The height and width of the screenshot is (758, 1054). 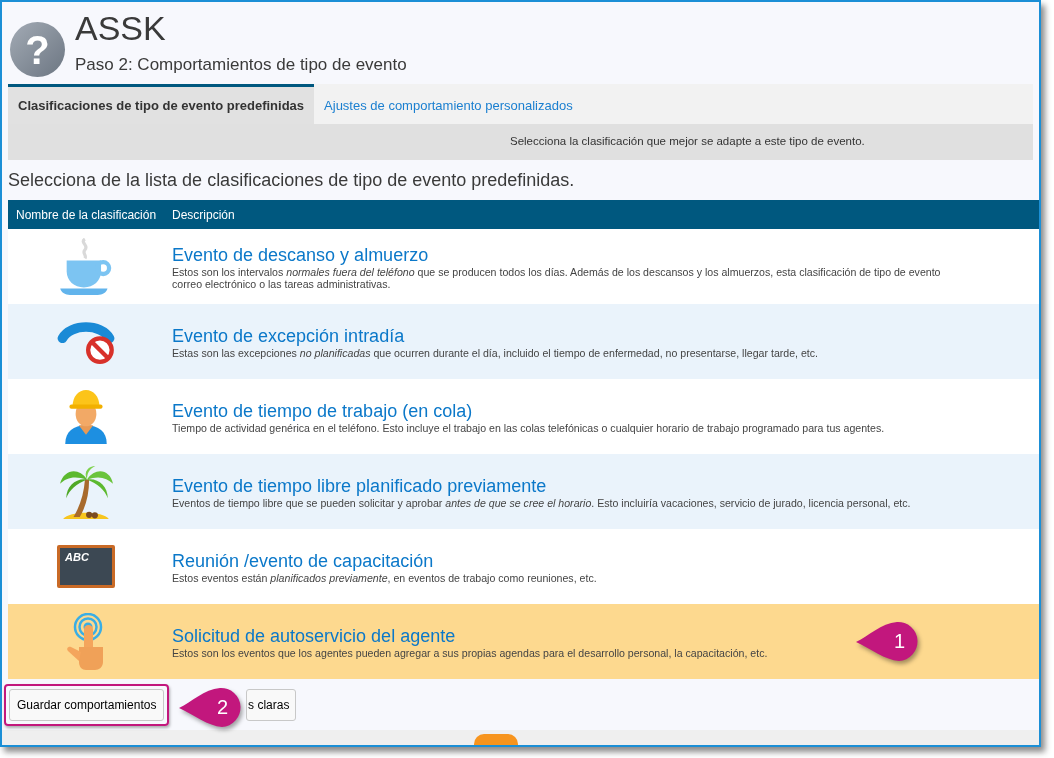 I want to click on table-row: Solicitud de autoservicio del agente Estos son los eventos que los agentes pueden agregar a sus propias agendas para el desarrollo personal, la capacitación, etc. 1, so click(x=523, y=641).